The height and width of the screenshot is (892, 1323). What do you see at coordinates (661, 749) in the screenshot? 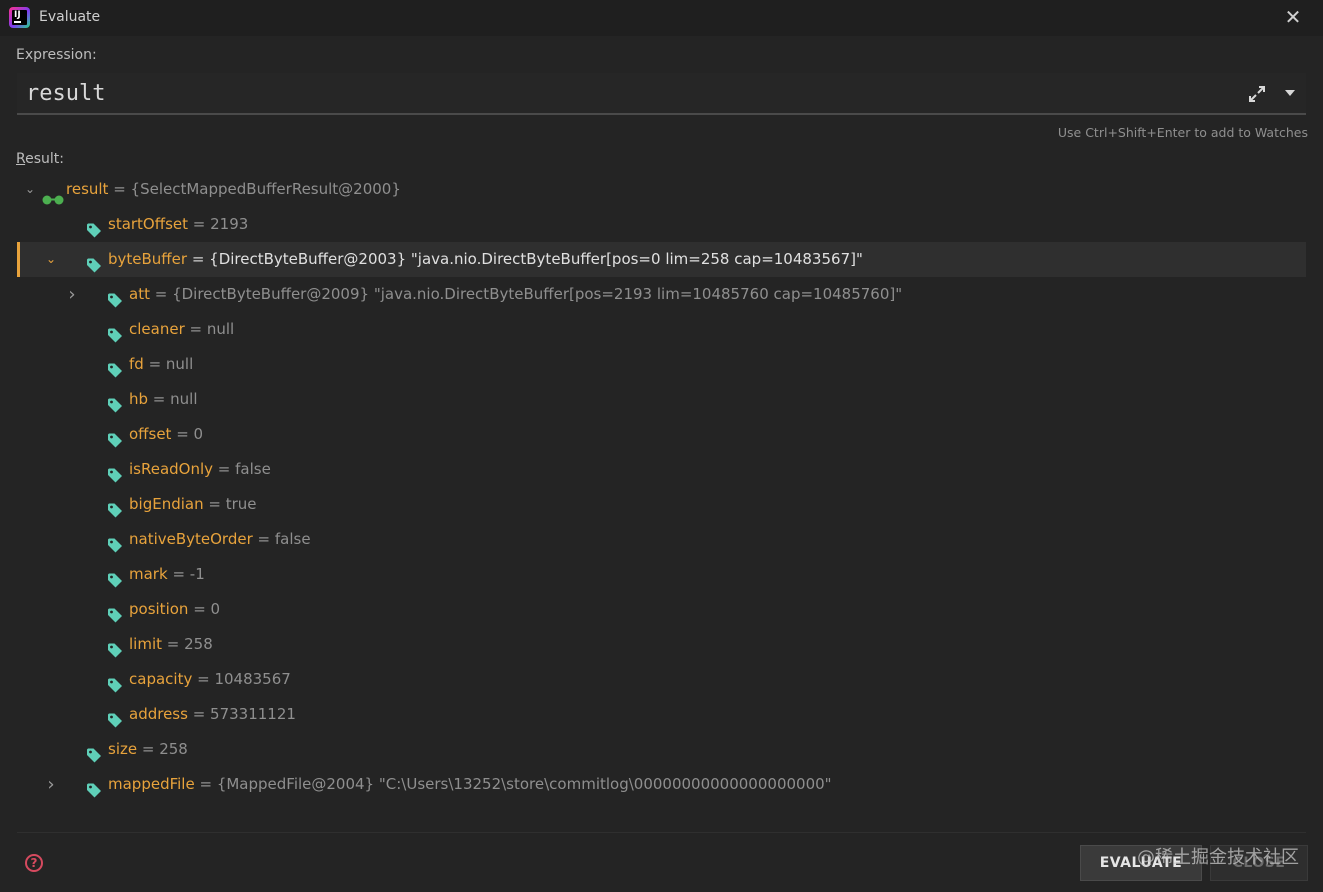
I see `tree-row-size: size = 258` at bounding box center [661, 749].